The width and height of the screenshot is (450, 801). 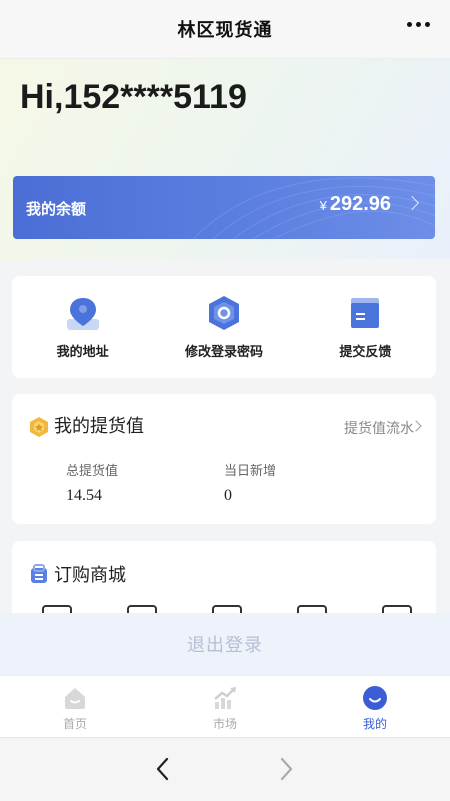 What do you see at coordinates (224, 207) in the screenshot?
I see `balance-card: 我的余额 ¥292.96` at bounding box center [224, 207].